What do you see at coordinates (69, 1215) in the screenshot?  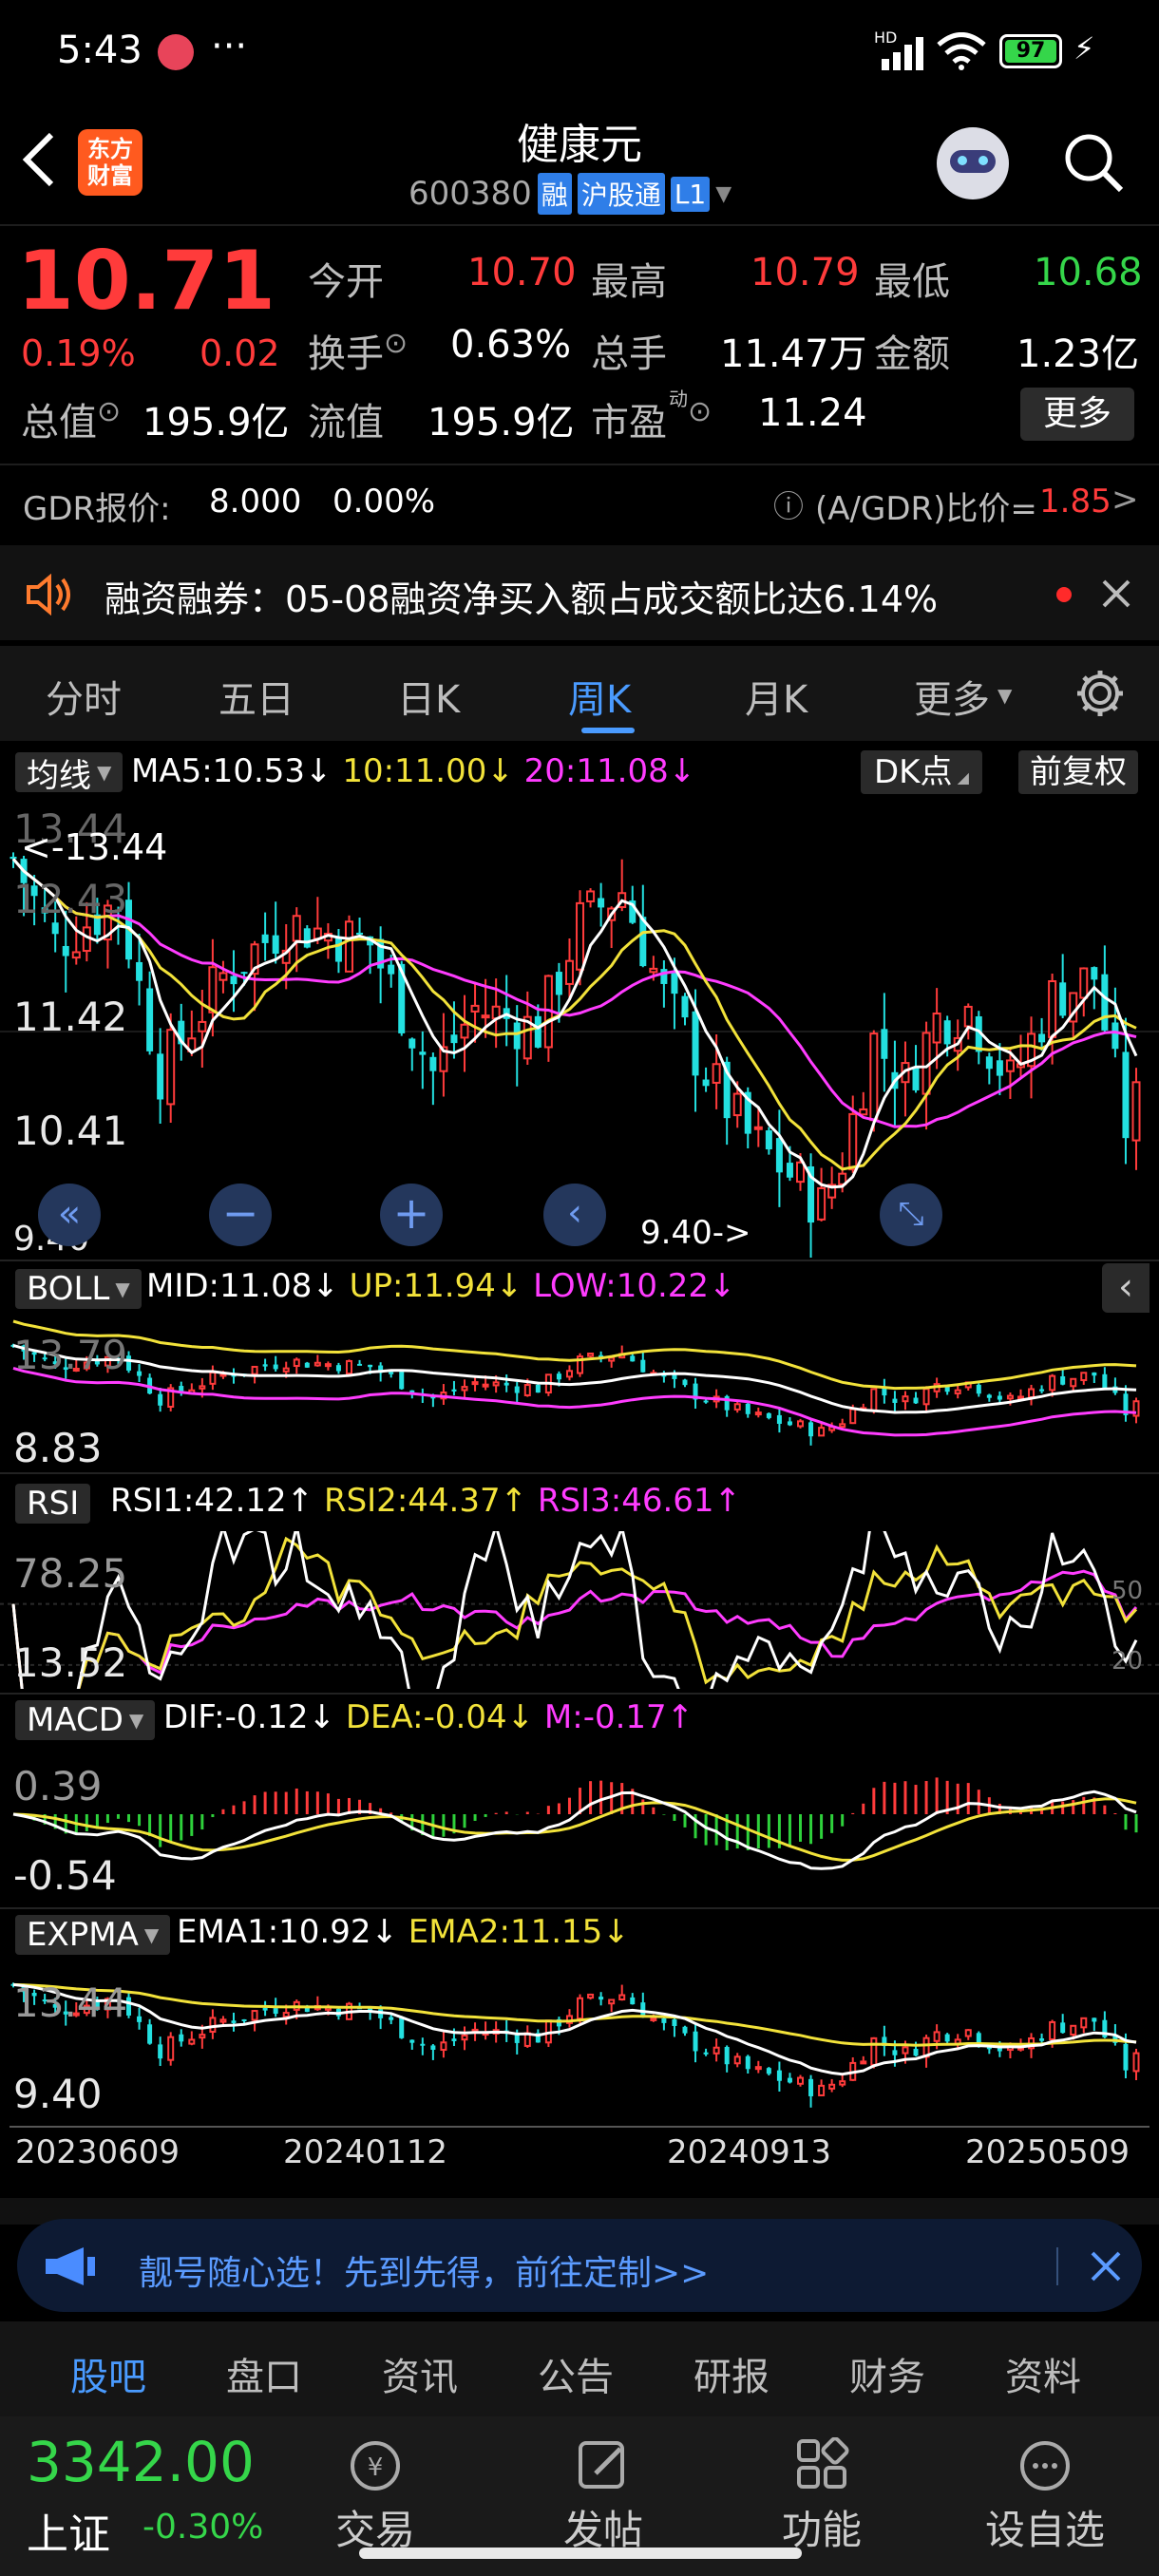 I see `scroll-left-fast-button: «` at bounding box center [69, 1215].